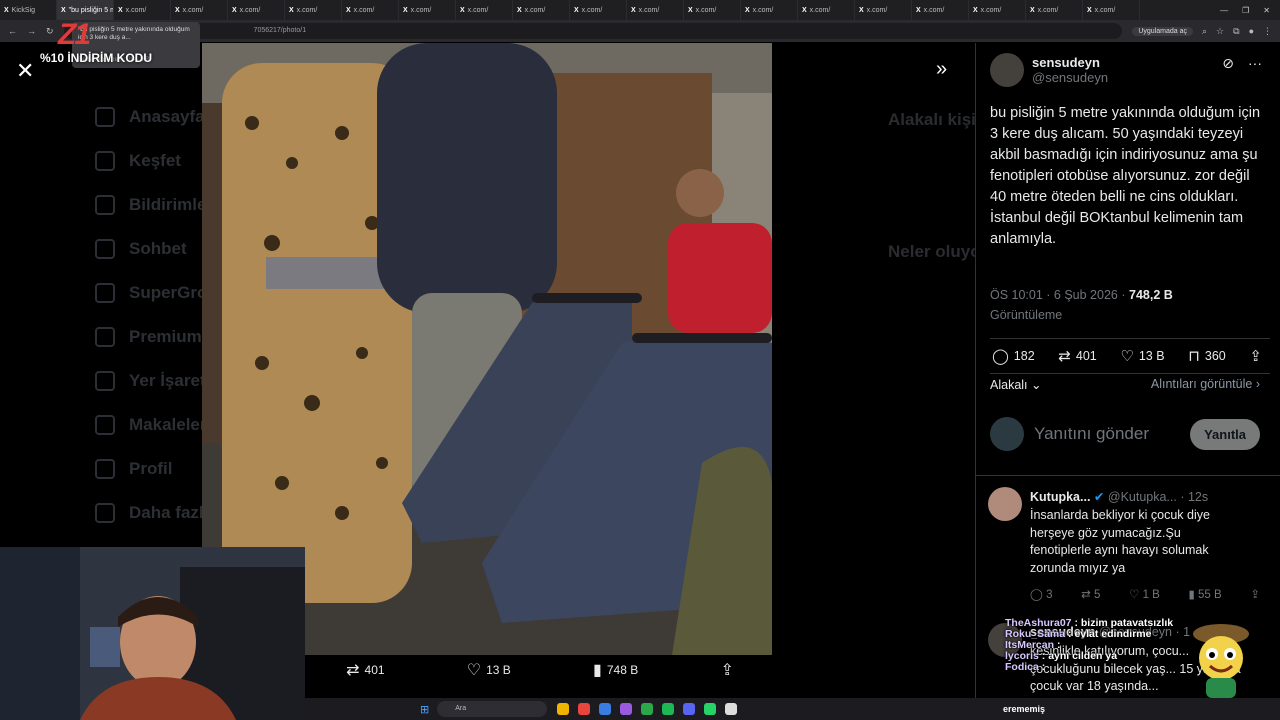 The width and height of the screenshot is (1280, 720). What do you see at coordinates (1251, 31) in the screenshot?
I see `profile-icon: ●` at bounding box center [1251, 31].